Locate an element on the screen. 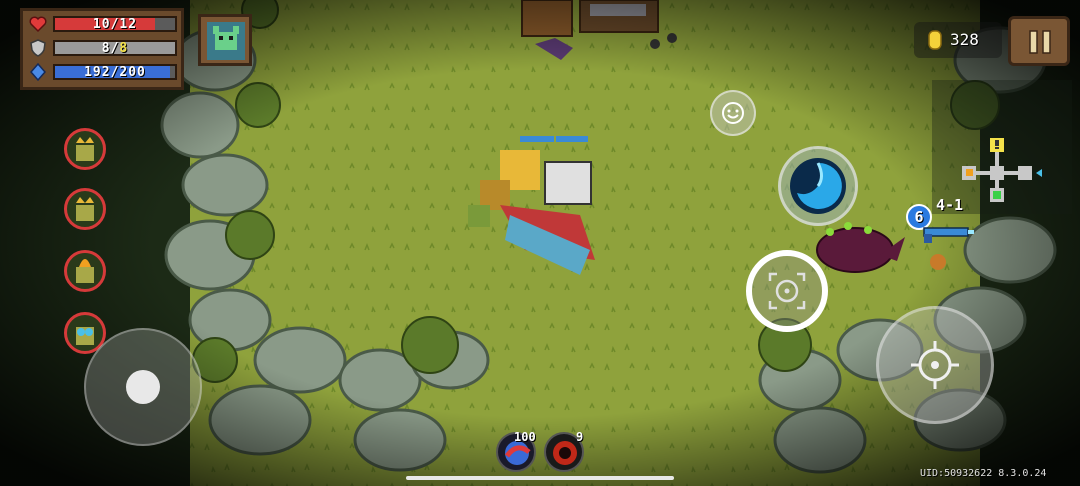 The height and width of the screenshot is (486, 1080). pause-icon is located at coordinates (1040, 42).